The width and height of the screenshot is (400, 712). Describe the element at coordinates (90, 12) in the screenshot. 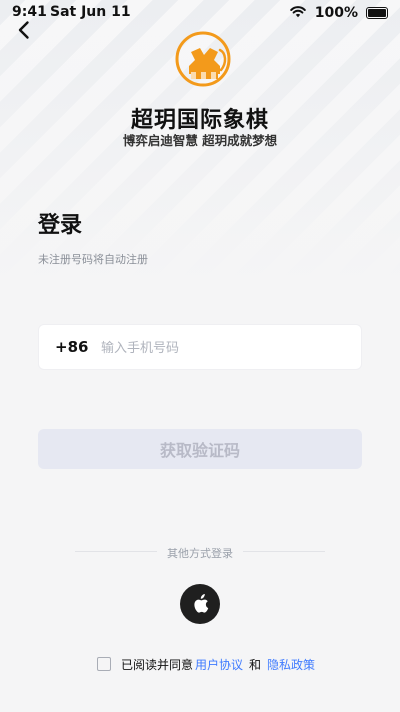

I see `status-date: Sat Jun 11` at that location.